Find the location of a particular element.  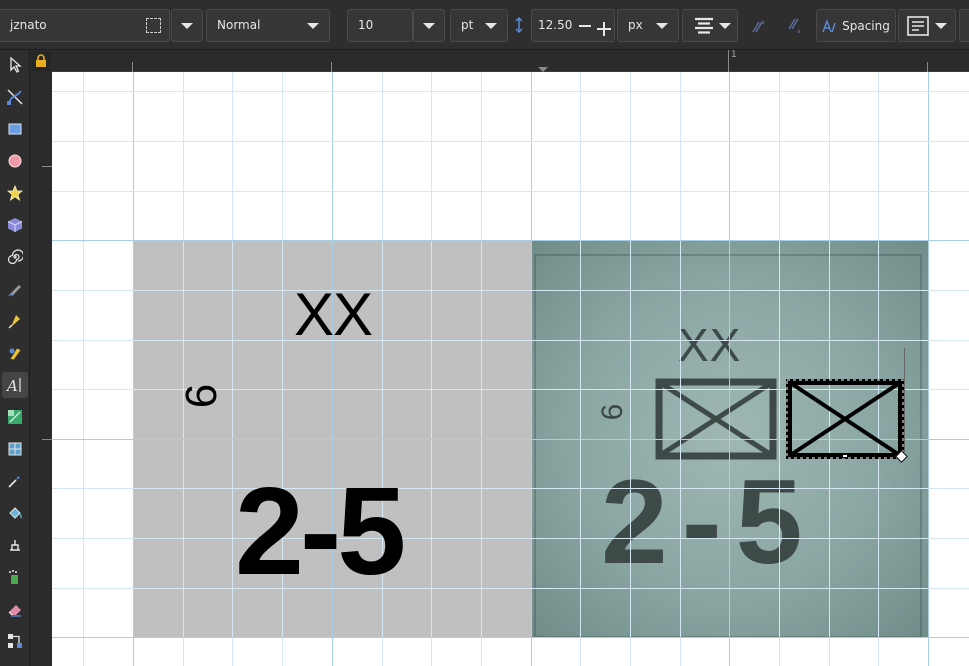

selector-tool-icon is located at coordinates (15, 65).